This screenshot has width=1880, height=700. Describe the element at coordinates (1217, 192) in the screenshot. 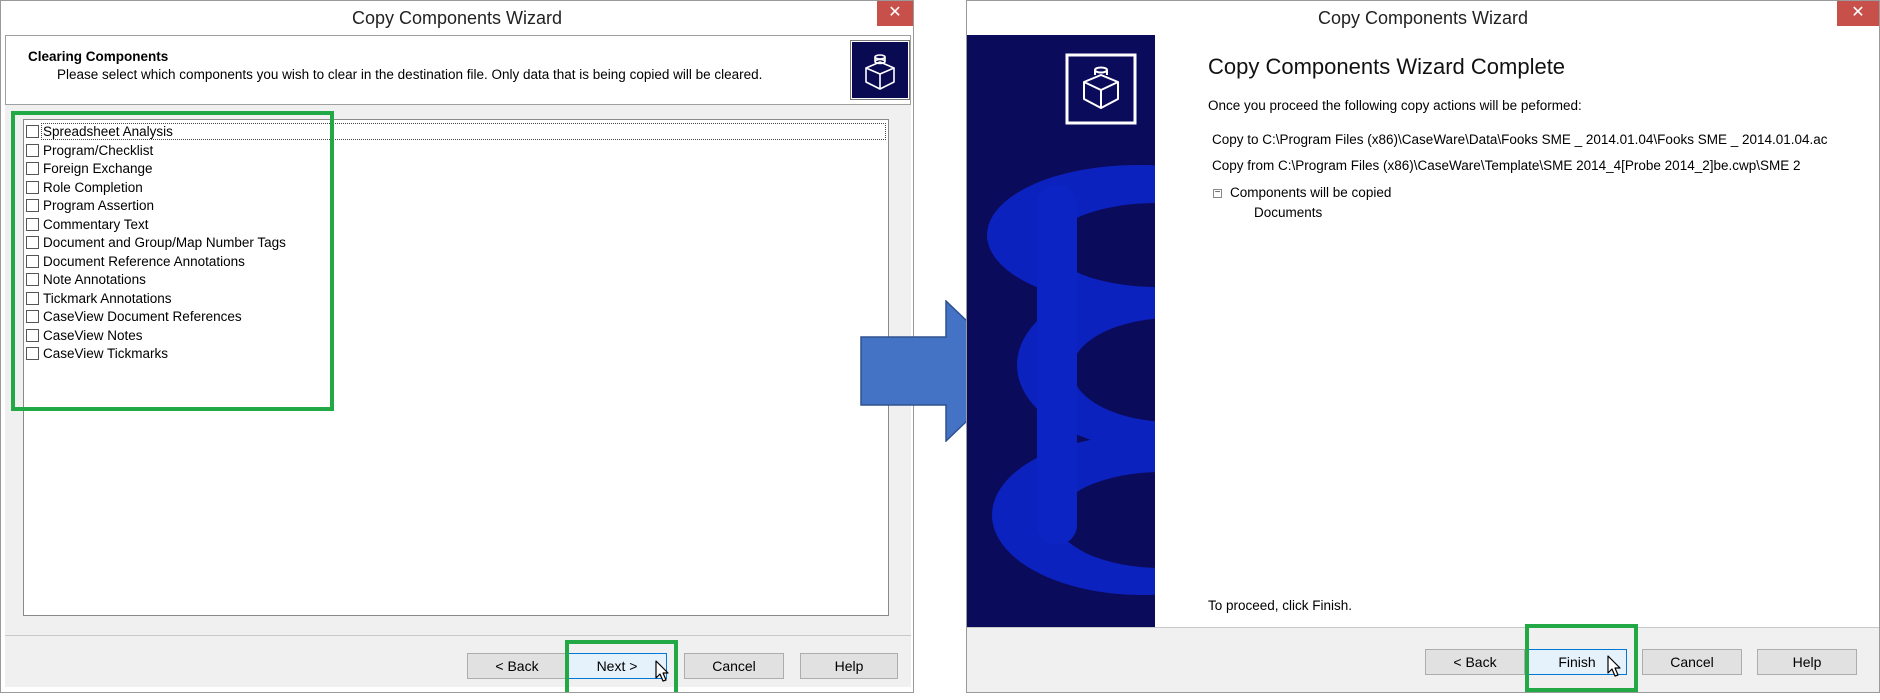

I see `collapse-icon: −` at that location.